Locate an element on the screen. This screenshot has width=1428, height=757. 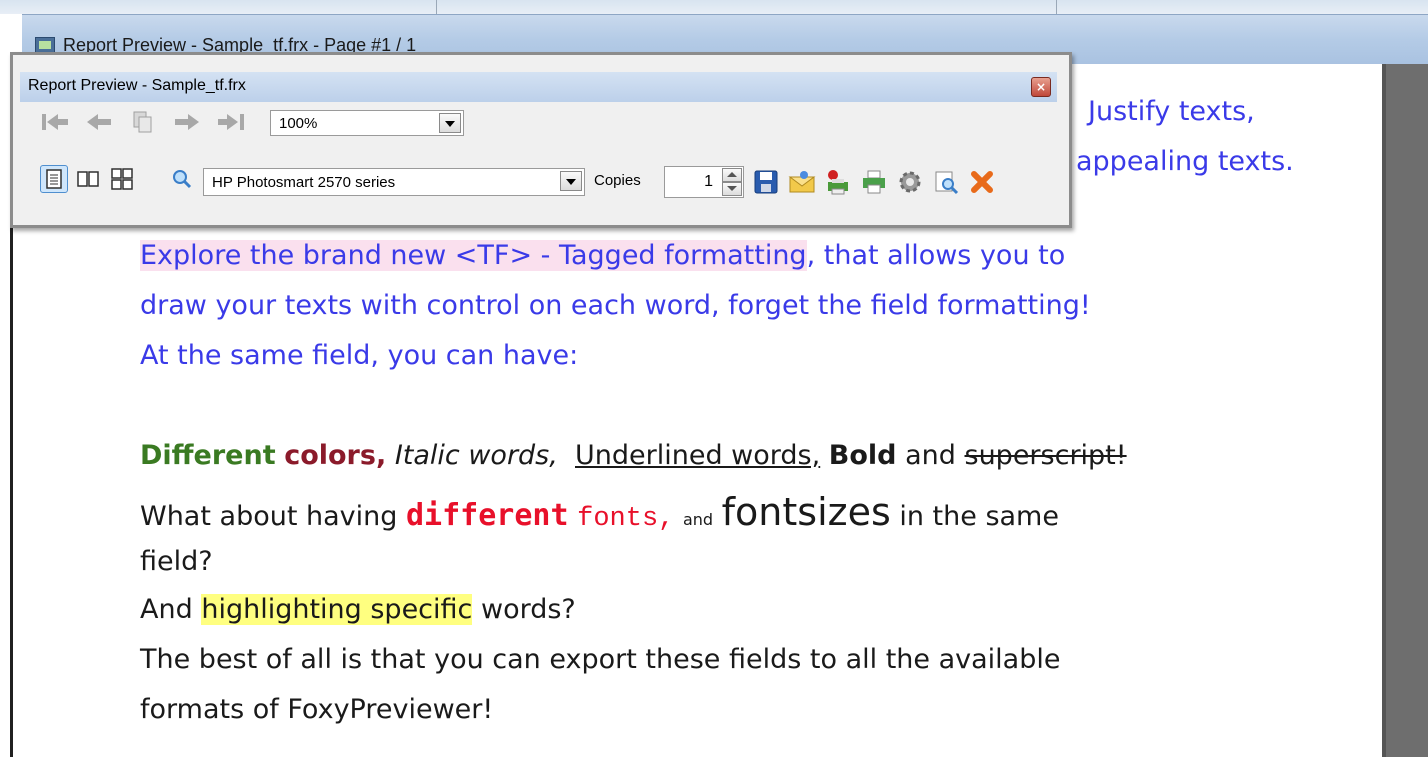
save-button is located at coordinates (766, 182).